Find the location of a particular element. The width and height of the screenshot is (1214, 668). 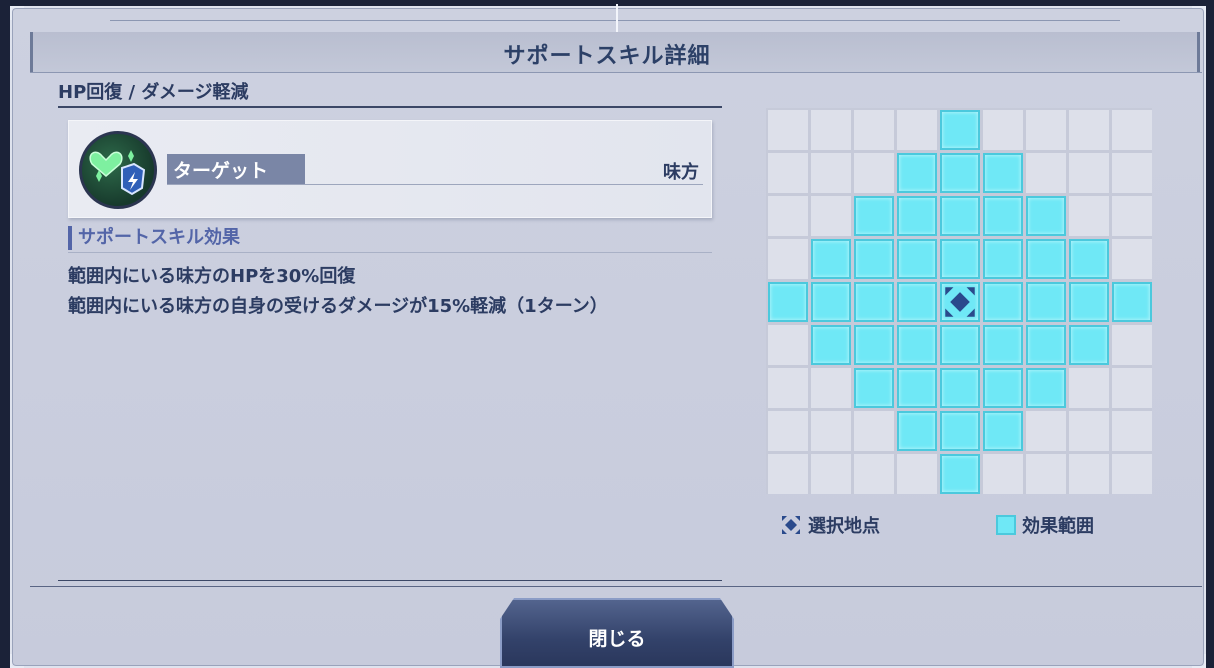

legend-selected-point-label: 選択地点 is located at coordinates (844, 526).